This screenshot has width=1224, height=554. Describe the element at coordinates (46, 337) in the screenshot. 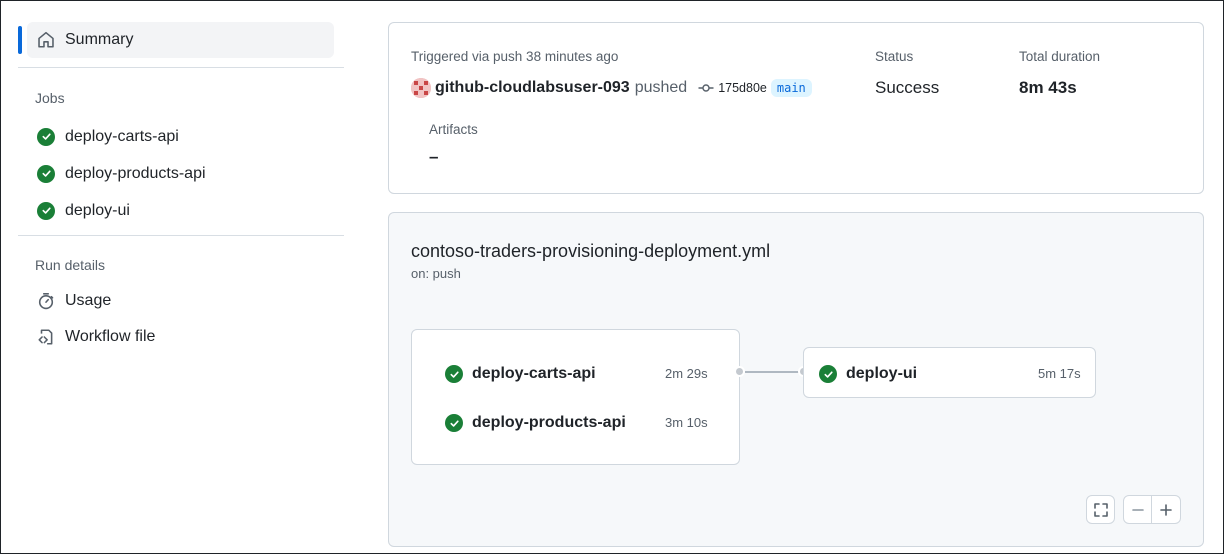

I see `file-code-icon` at that location.